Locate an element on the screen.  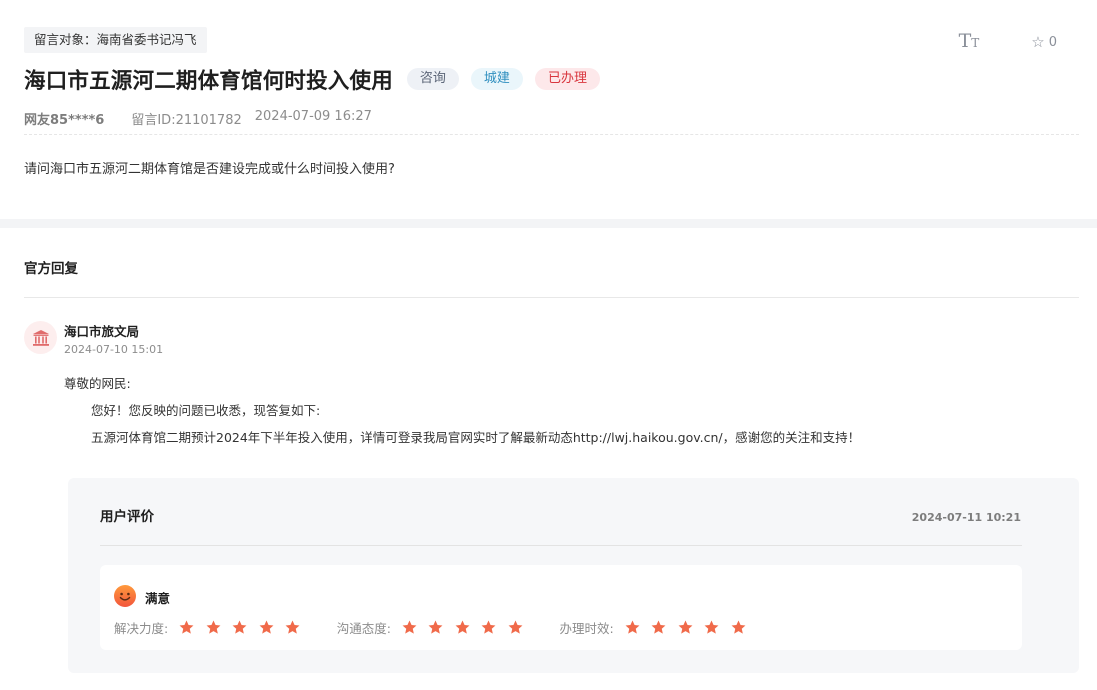
evaluation-datetime: 2024-07-11 10:21 is located at coordinates (966, 517).